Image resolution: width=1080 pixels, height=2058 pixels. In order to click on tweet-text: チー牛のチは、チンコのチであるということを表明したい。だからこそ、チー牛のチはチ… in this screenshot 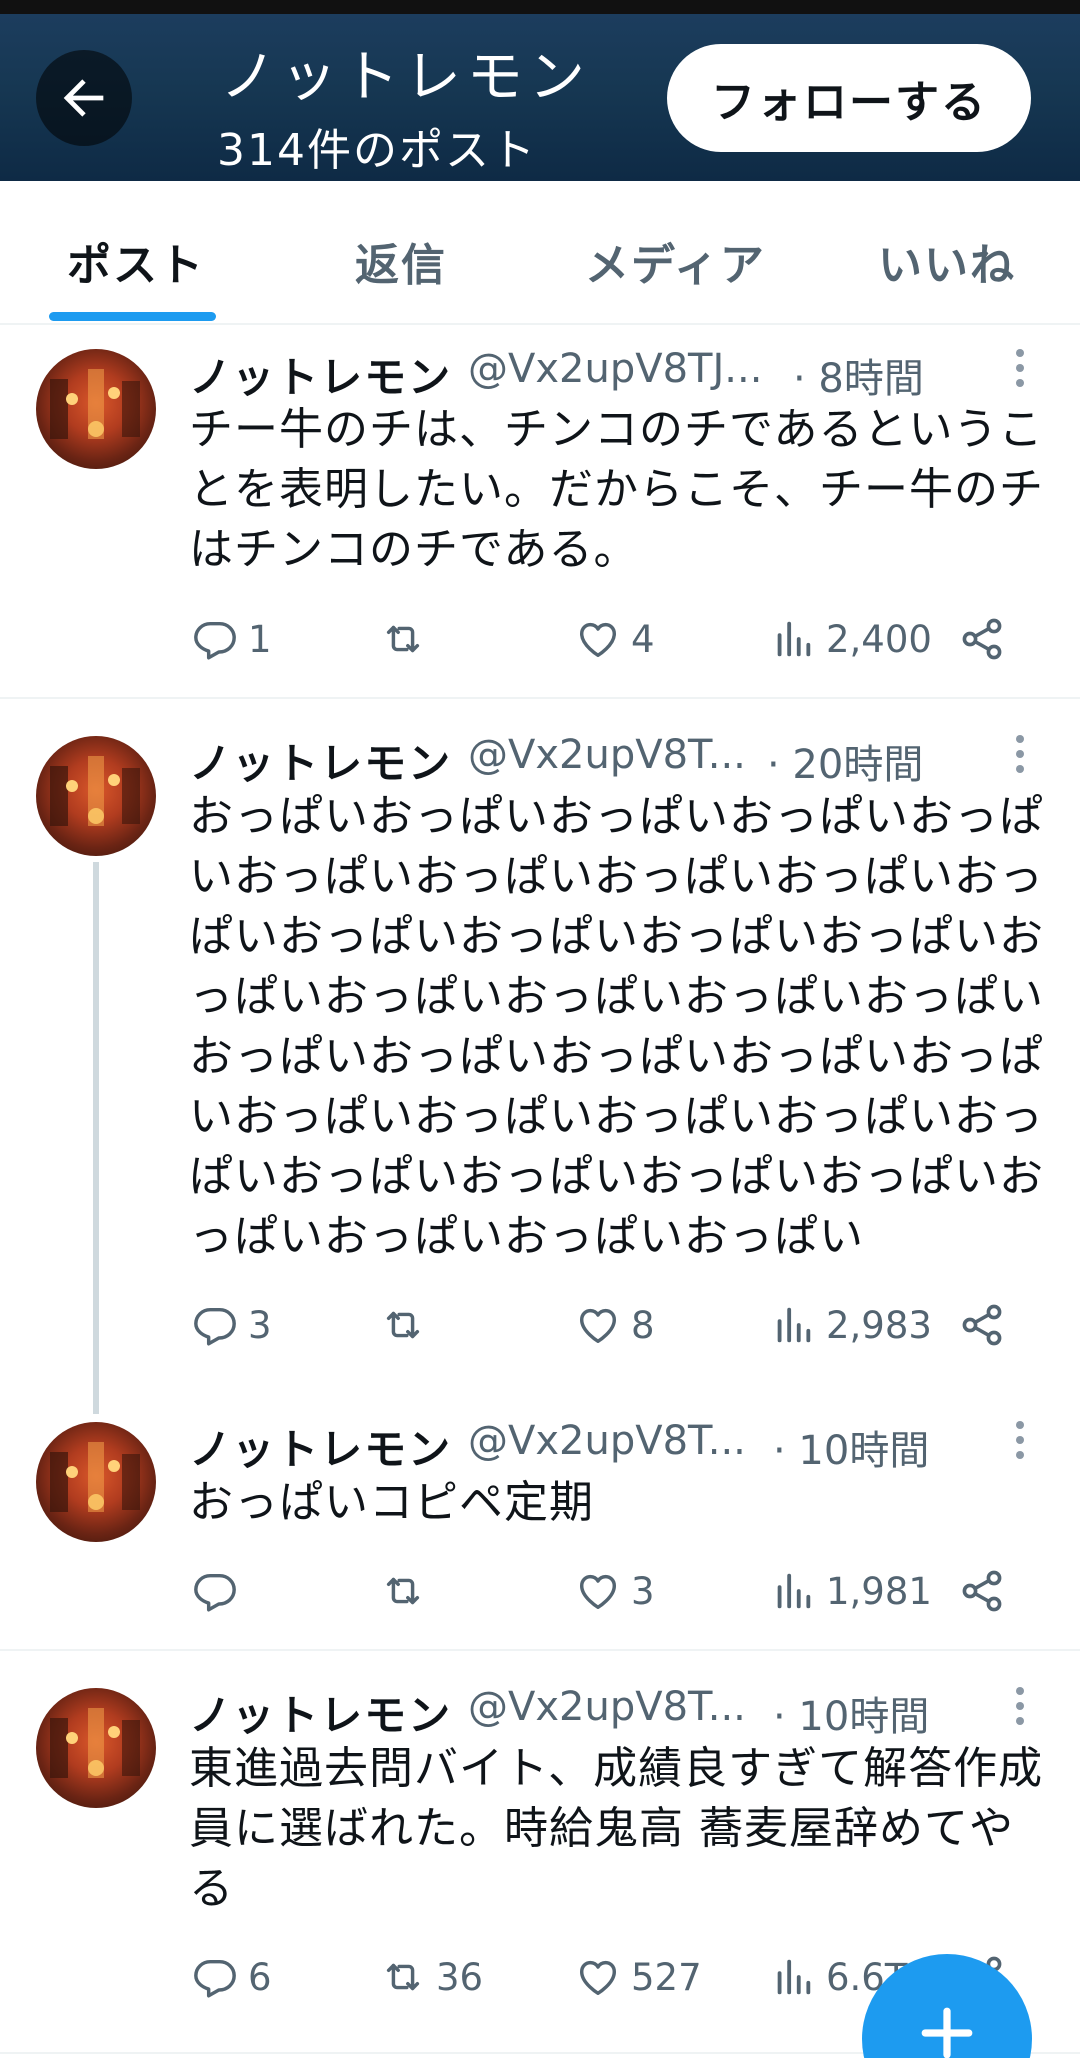, I will do `click(616, 489)`.